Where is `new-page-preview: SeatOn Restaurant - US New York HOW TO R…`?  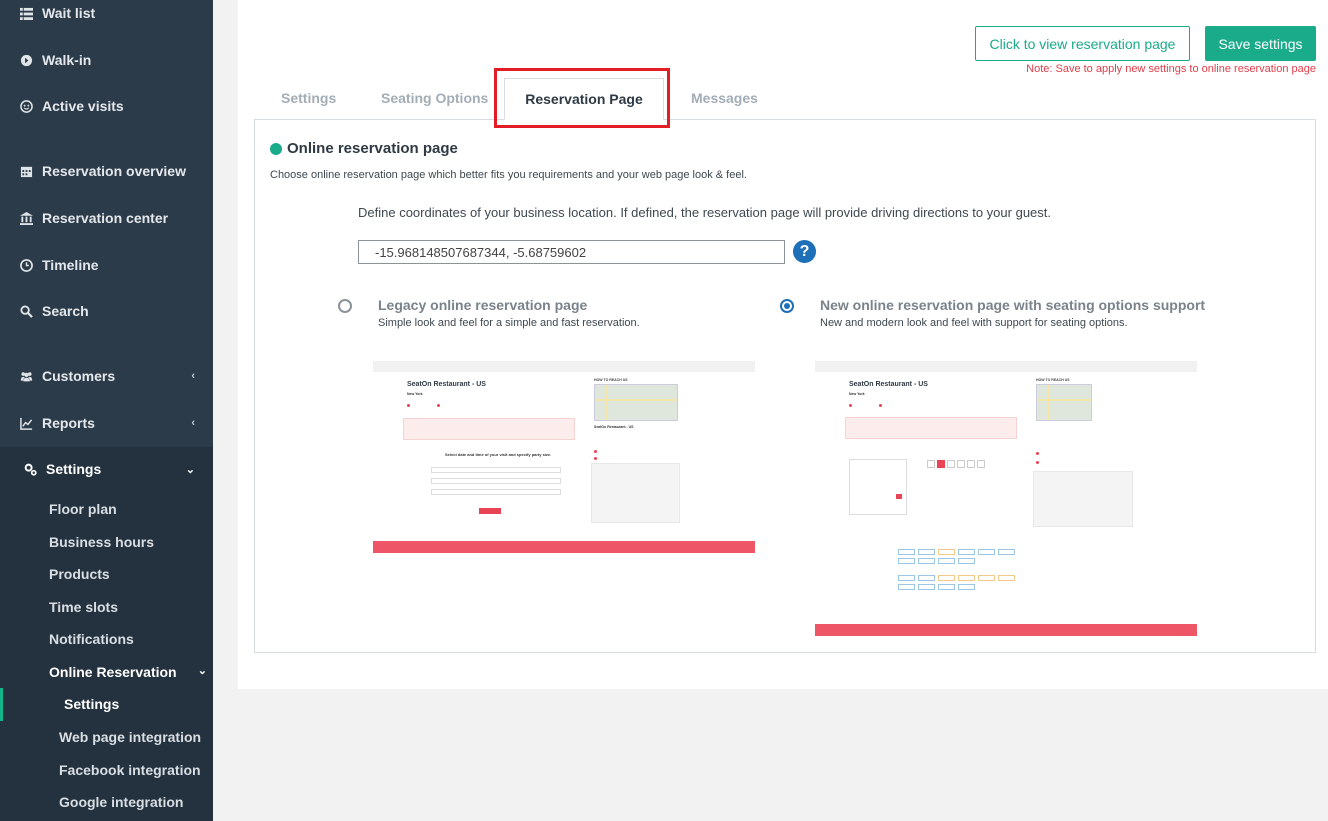
new-page-preview: SeatOn Restaurant - US New York HOW TO R… is located at coordinates (1006, 499).